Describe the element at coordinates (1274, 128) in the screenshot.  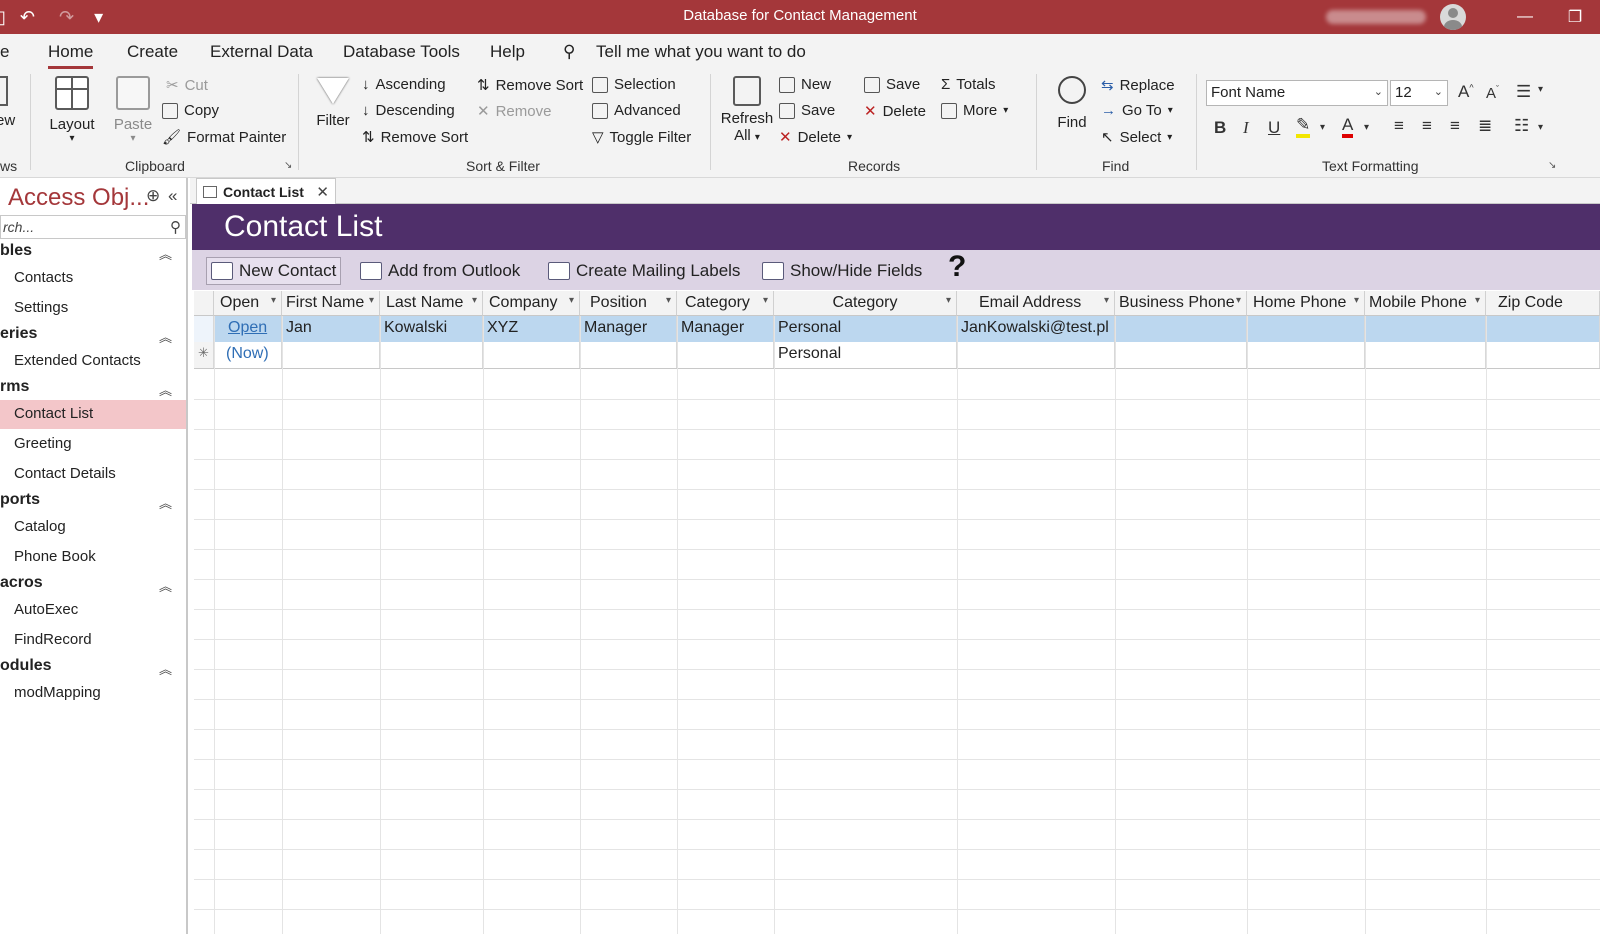
I see `underline-button: U` at that location.